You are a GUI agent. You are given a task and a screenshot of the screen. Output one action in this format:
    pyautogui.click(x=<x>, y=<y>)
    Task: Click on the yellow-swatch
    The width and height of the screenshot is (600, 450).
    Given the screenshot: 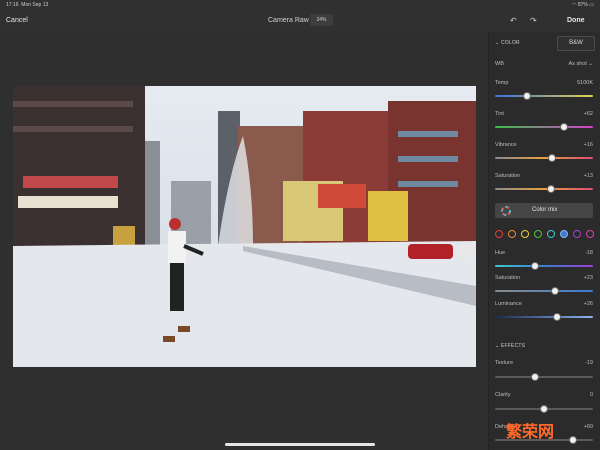 What is the action you would take?
    pyautogui.click(x=525, y=234)
    